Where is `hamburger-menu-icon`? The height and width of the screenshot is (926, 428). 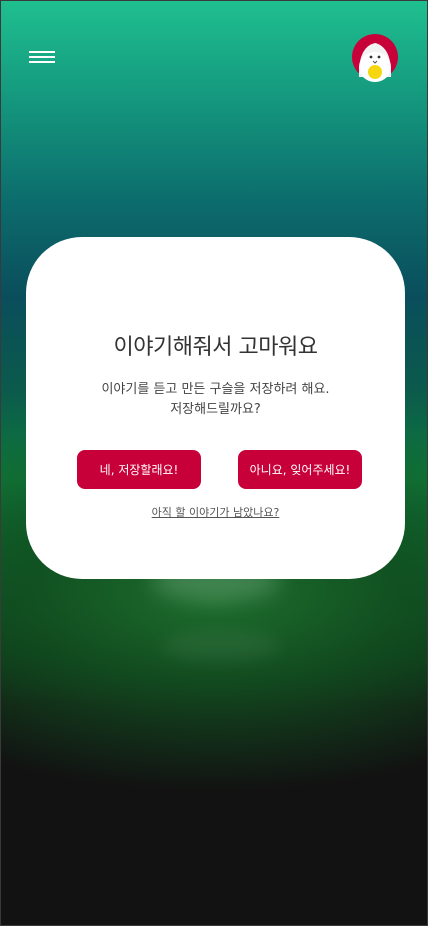
hamburger-menu-icon is located at coordinates (43, 58).